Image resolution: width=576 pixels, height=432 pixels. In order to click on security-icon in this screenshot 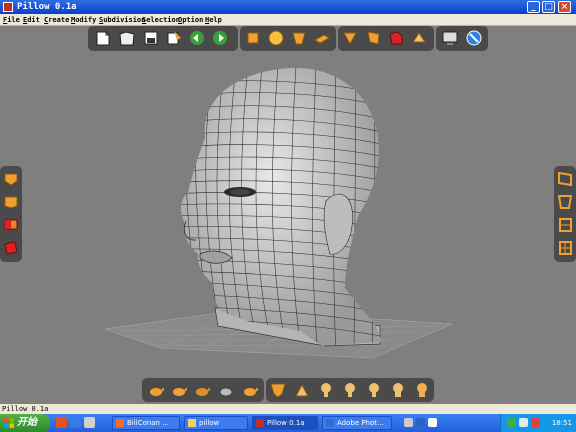, I will do `click(535, 422)`.